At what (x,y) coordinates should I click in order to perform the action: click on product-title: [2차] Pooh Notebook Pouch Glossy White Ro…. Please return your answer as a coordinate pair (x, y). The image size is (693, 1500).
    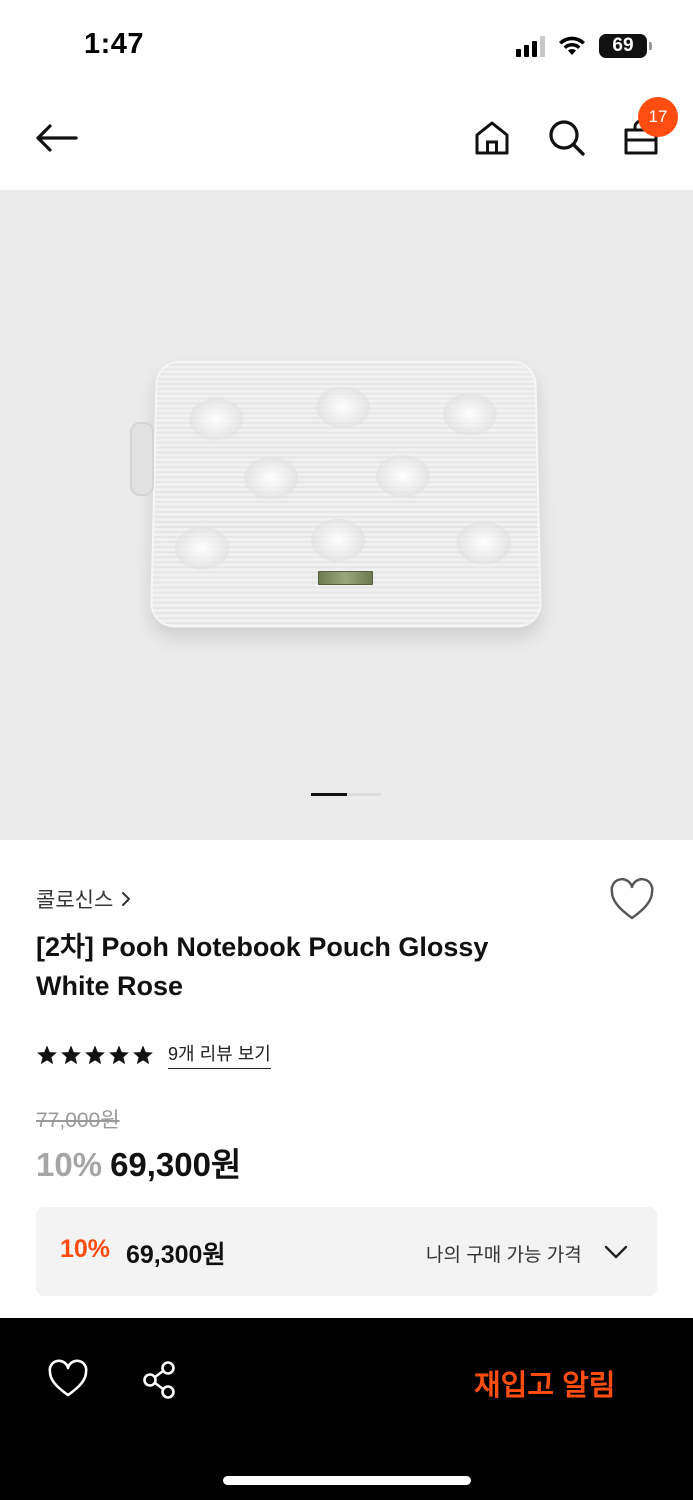
    Looking at the image, I should click on (262, 966).